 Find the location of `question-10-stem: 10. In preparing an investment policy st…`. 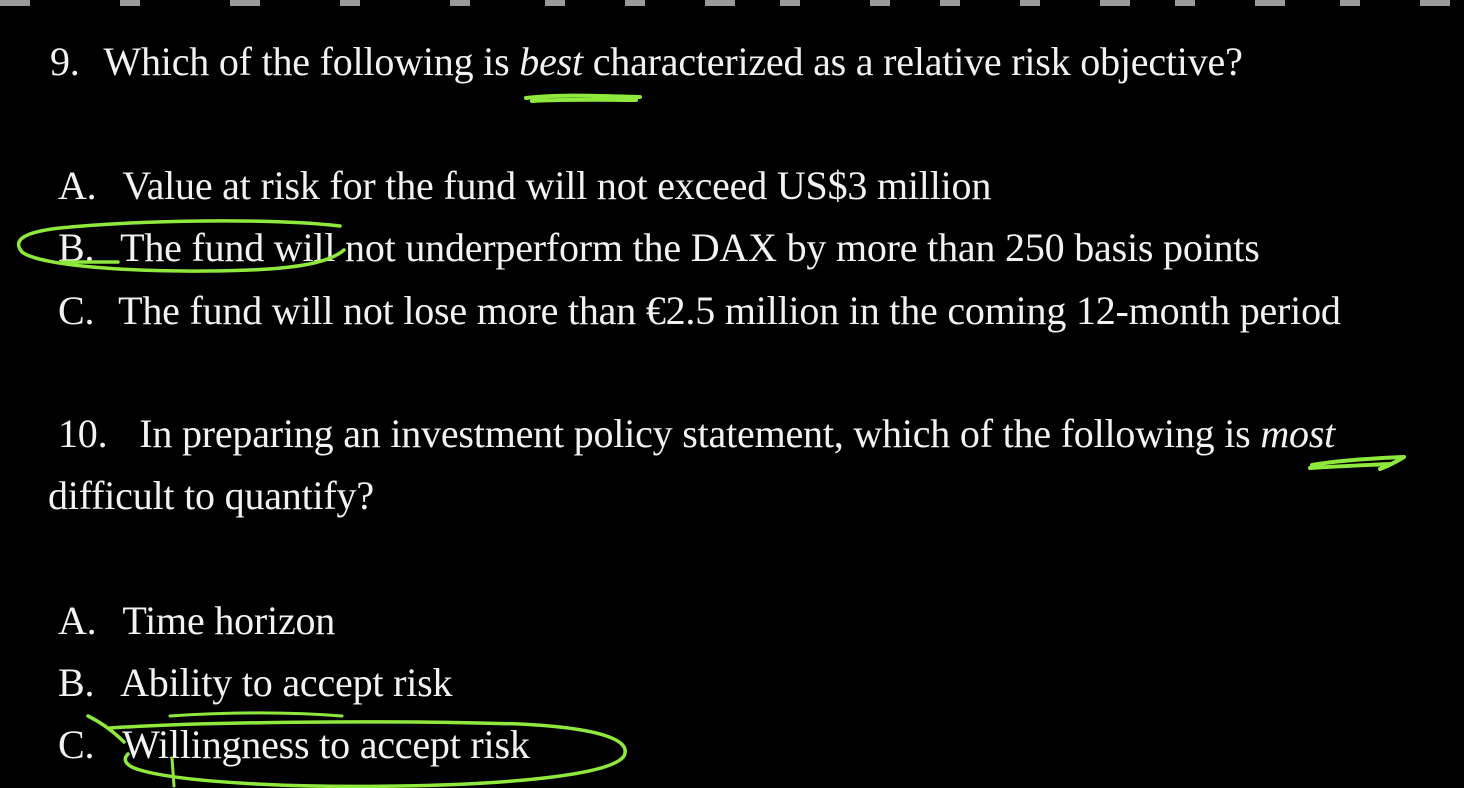

question-10-stem: 10. In preparing an investment policy st… is located at coordinates (696, 434).